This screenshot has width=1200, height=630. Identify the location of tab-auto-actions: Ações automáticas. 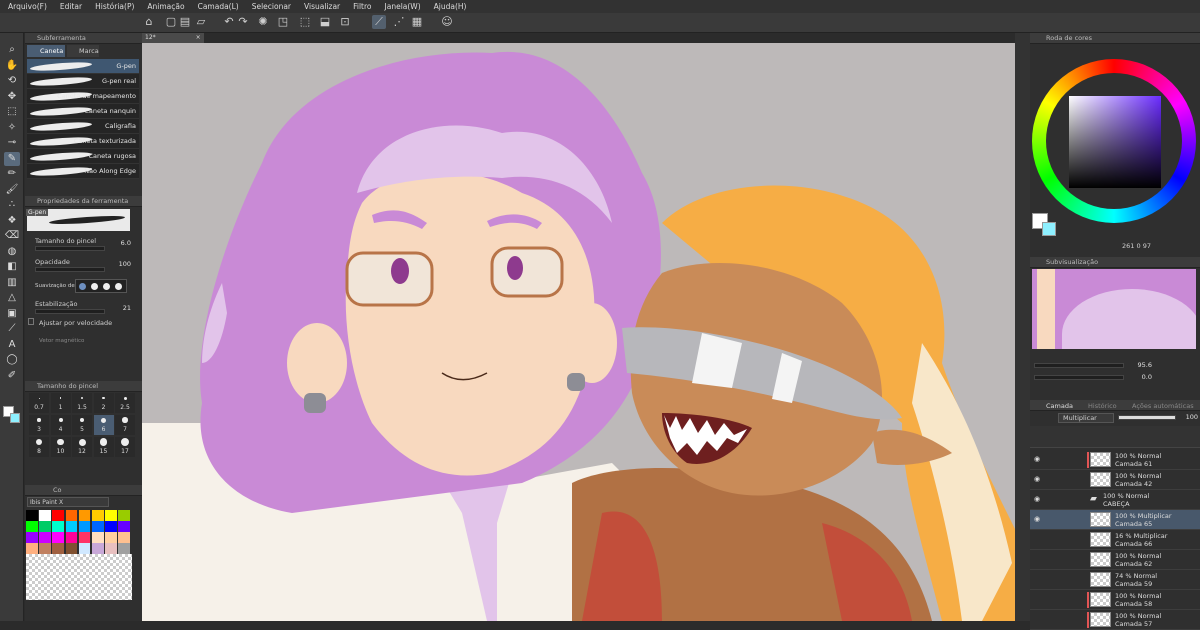
(1163, 406).